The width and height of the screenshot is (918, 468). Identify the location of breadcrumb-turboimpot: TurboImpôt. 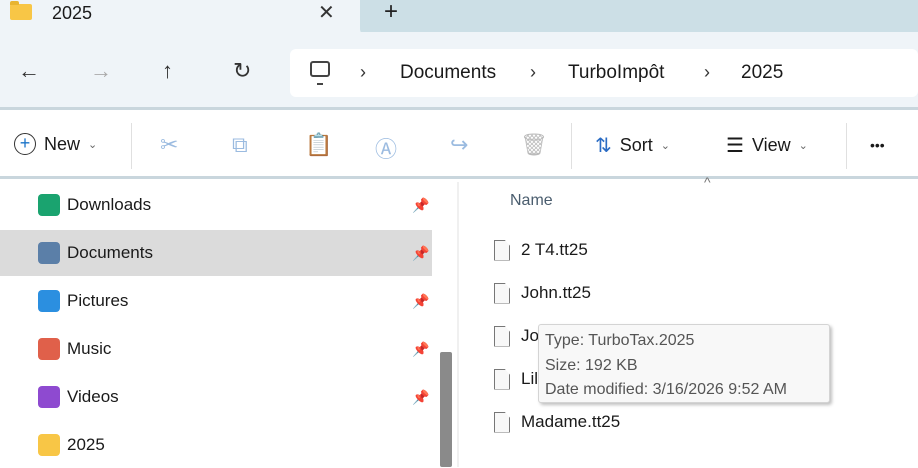
(616, 73).